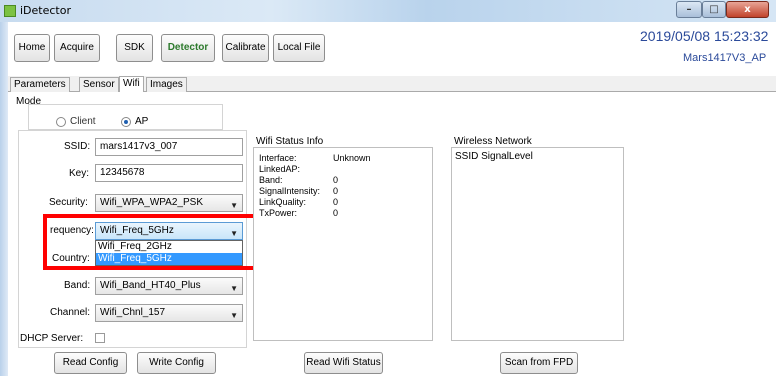  What do you see at coordinates (169, 147) in the screenshot?
I see `ssid-input: mars1417v3_007` at bounding box center [169, 147].